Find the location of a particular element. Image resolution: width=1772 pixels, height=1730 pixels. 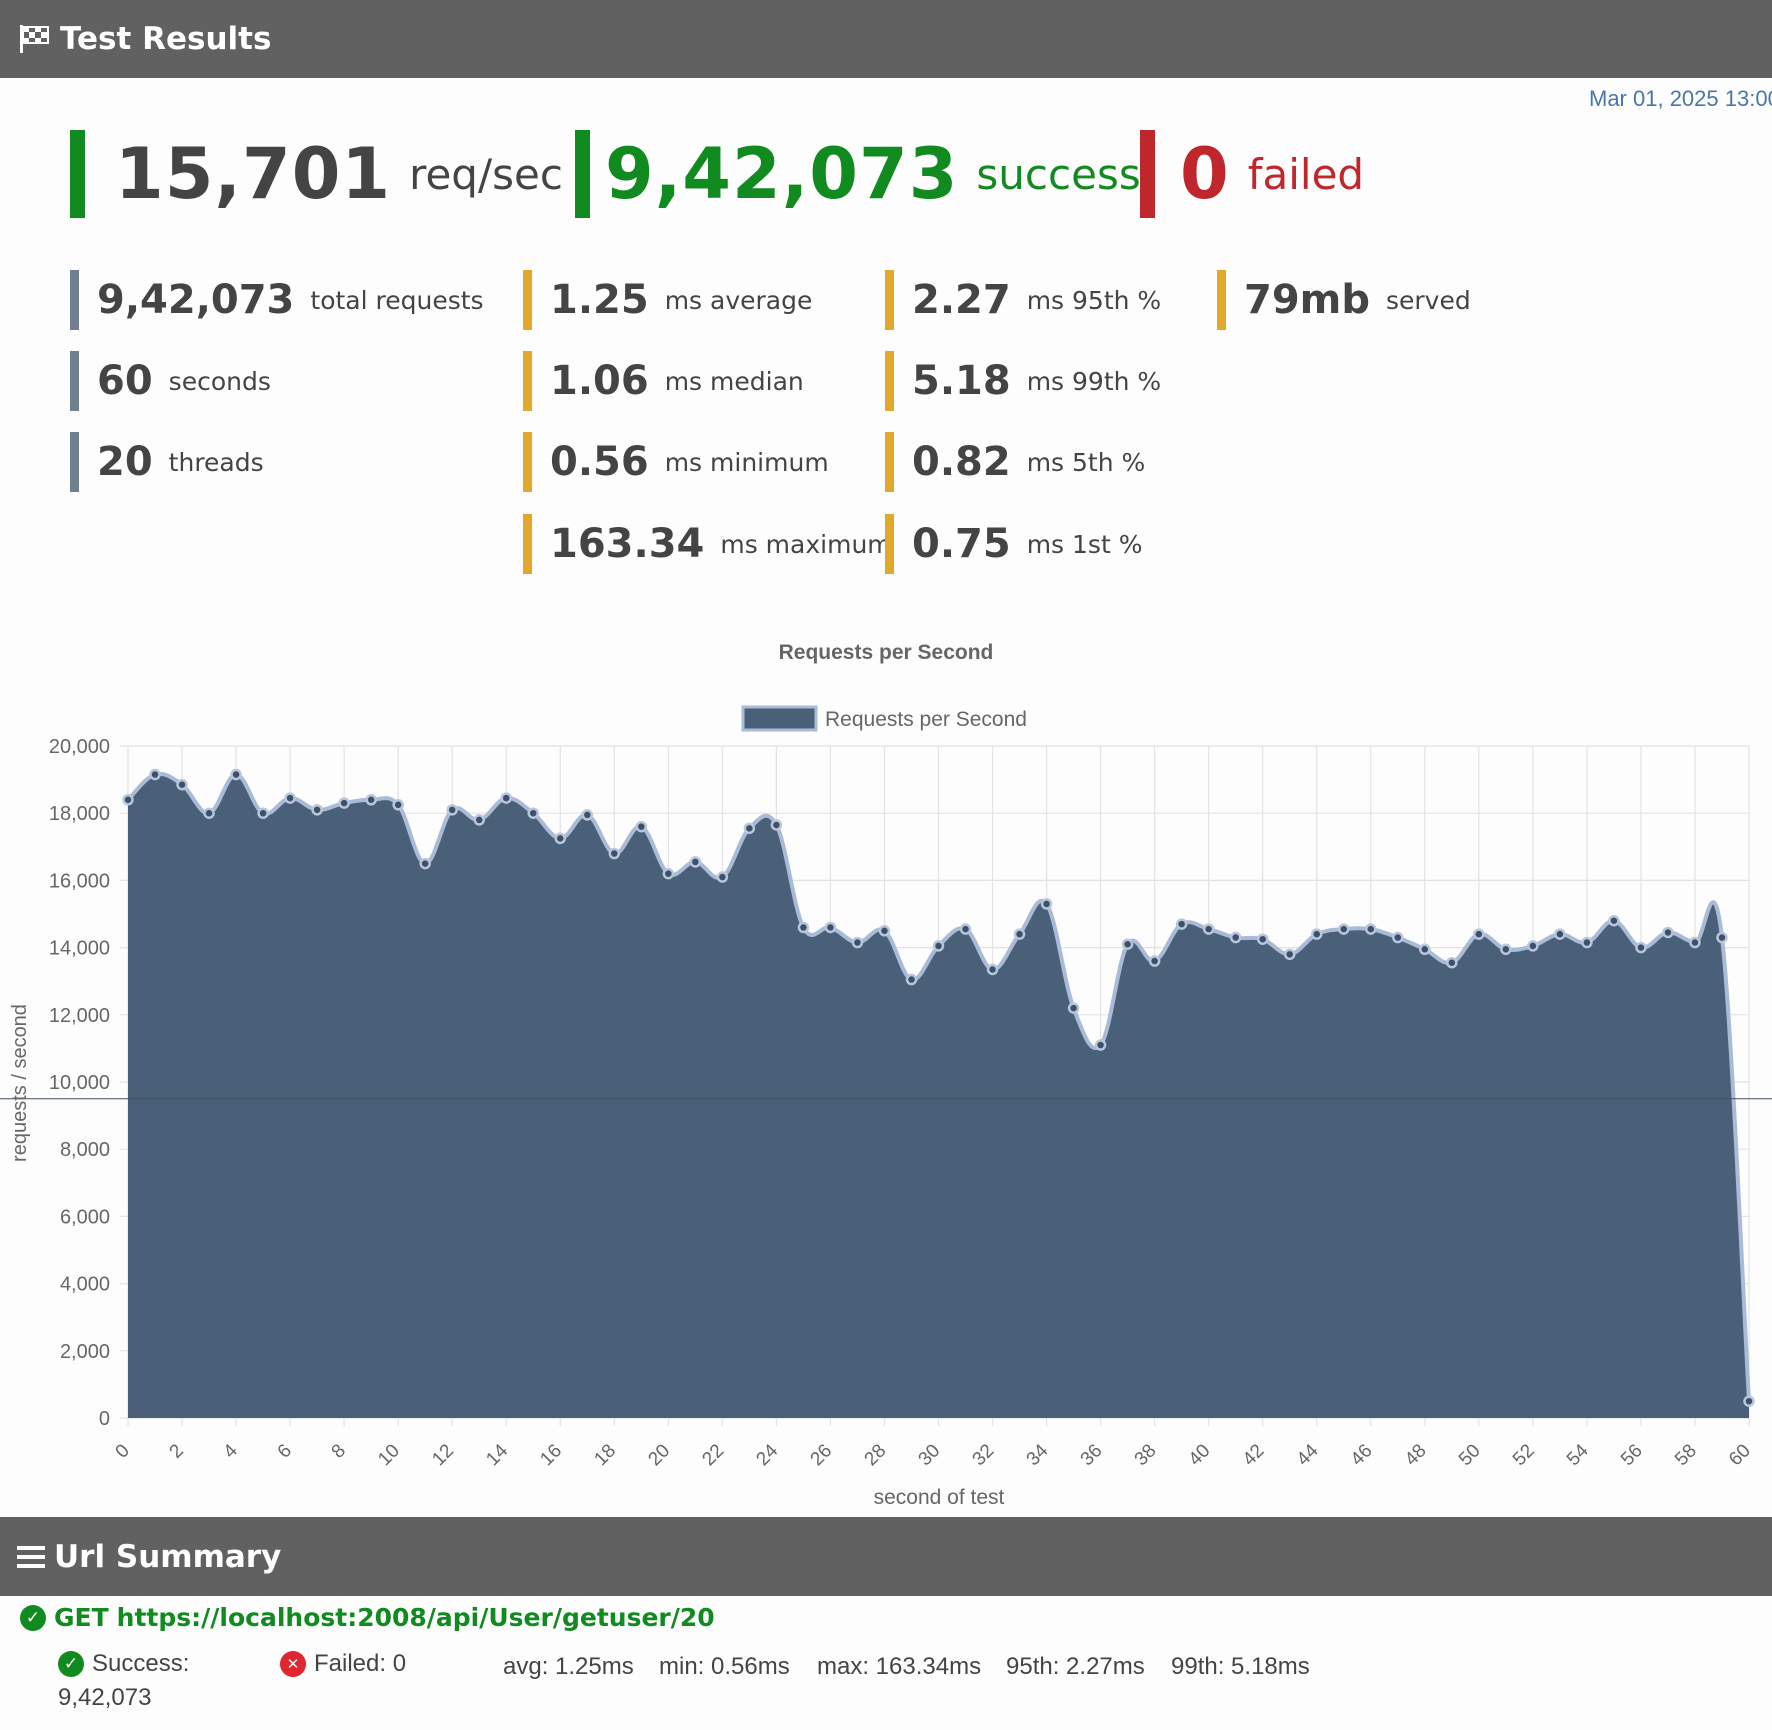

y-tick-label: 8,000 is located at coordinates (85, 1150).